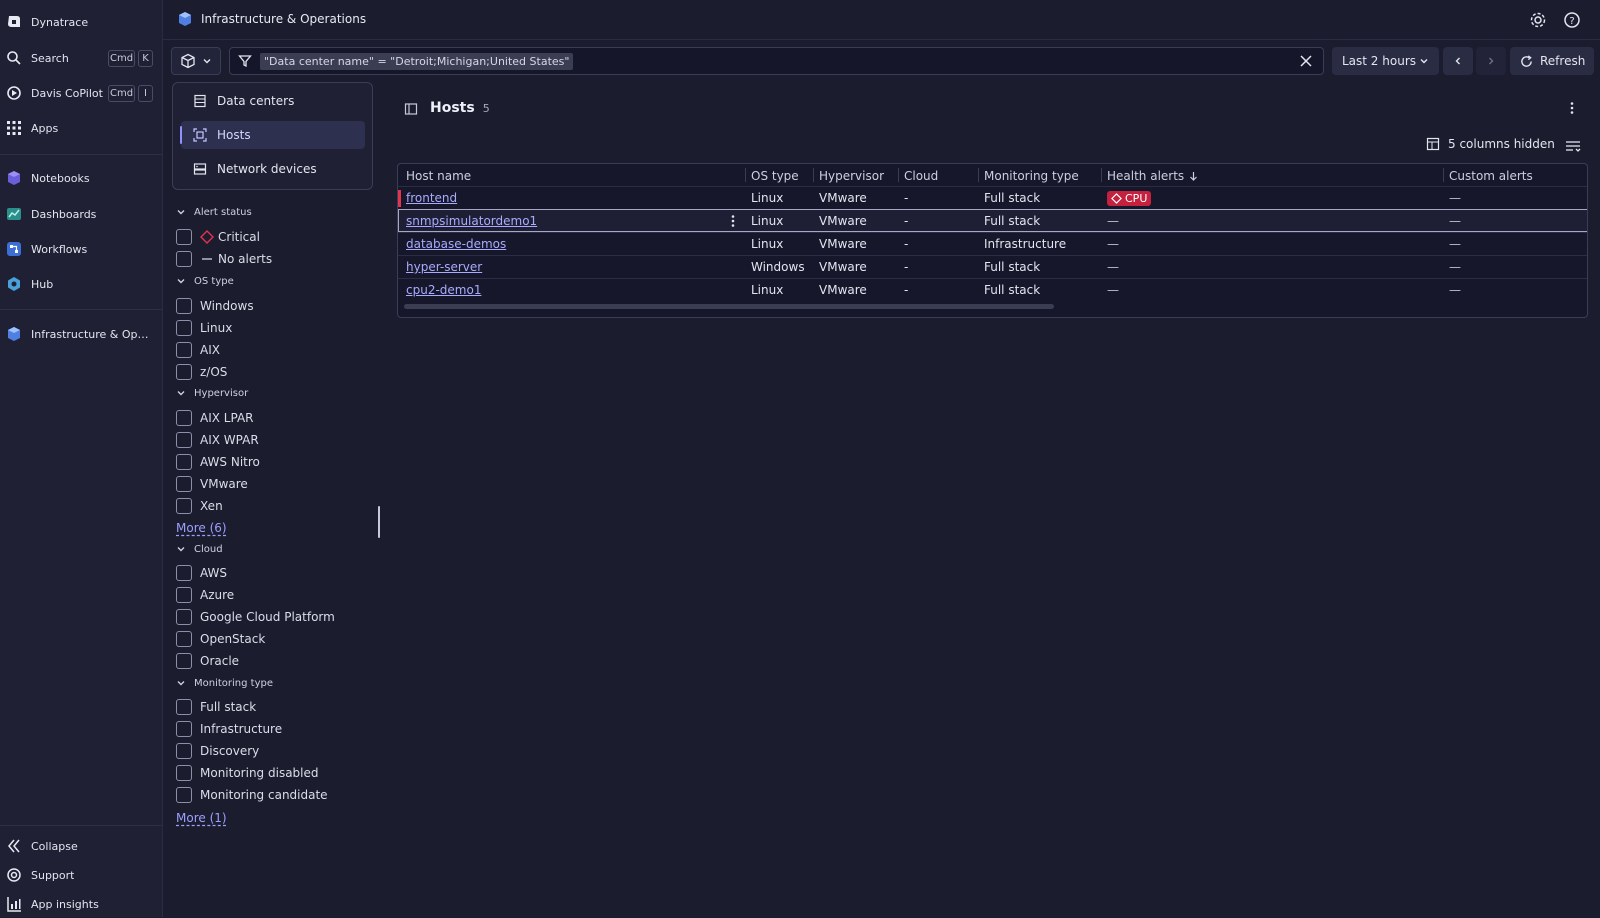 The width and height of the screenshot is (1600, 918). Describe the element at coordinates (1129, 198) in the screenshot. I see `health-alert-badge: CPU` at that location.